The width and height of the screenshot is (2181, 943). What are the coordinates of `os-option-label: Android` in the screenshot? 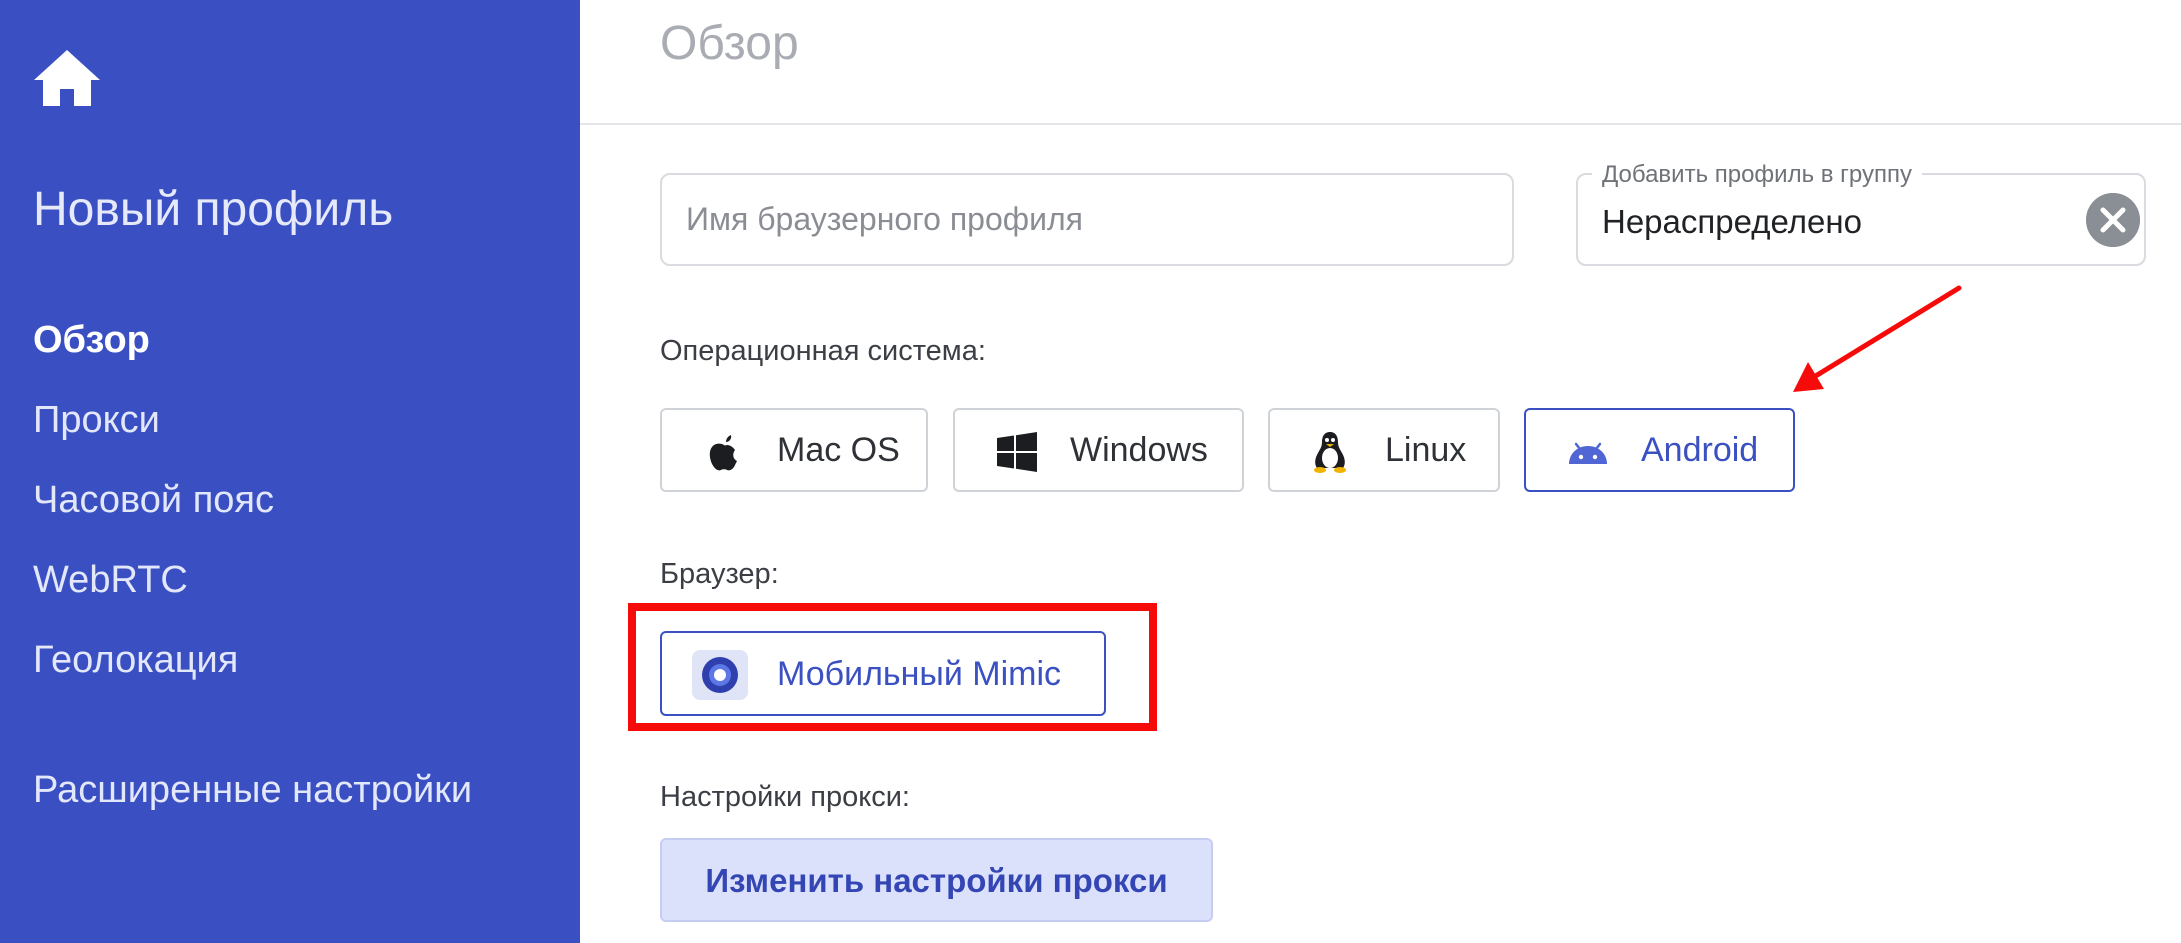 It's located at (1700, 450).